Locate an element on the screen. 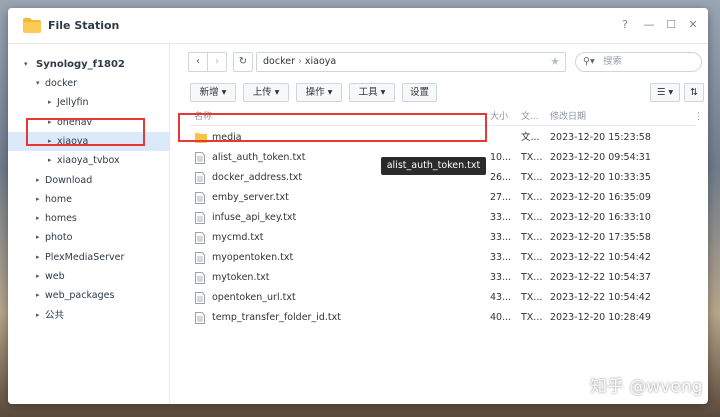  action-toolbar: 新增 ▾ 上传 ▾ 操作 ▾ 工具 ▾ 设置 ☰ ▾ ⇅ is located at coordinates (447, 93).